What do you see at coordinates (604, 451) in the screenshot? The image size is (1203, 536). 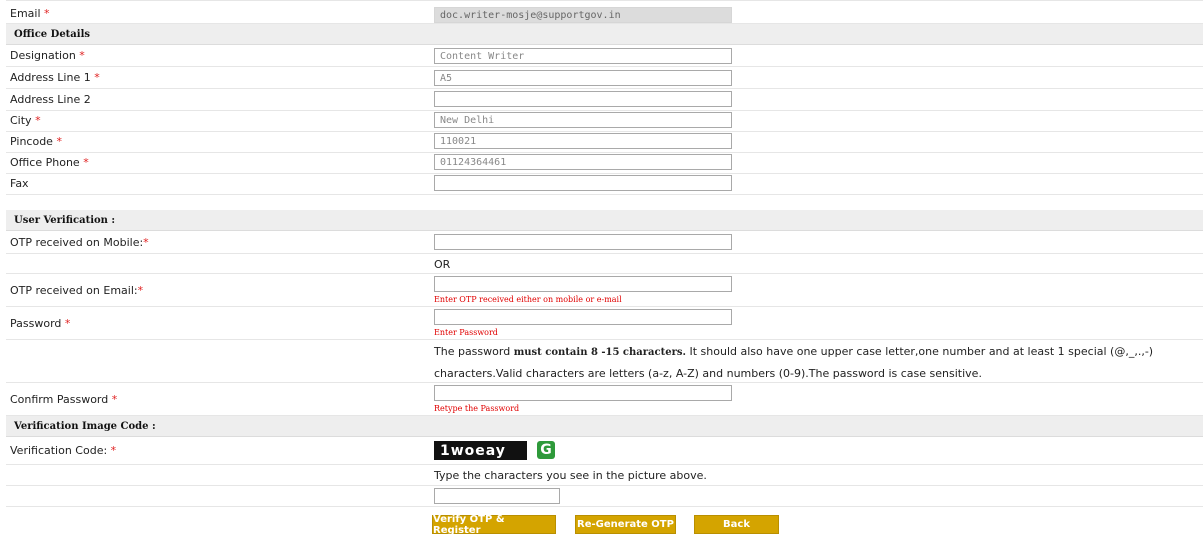 I see `verification-code-row: Verification Code: *` at bounding box center [604, 451].